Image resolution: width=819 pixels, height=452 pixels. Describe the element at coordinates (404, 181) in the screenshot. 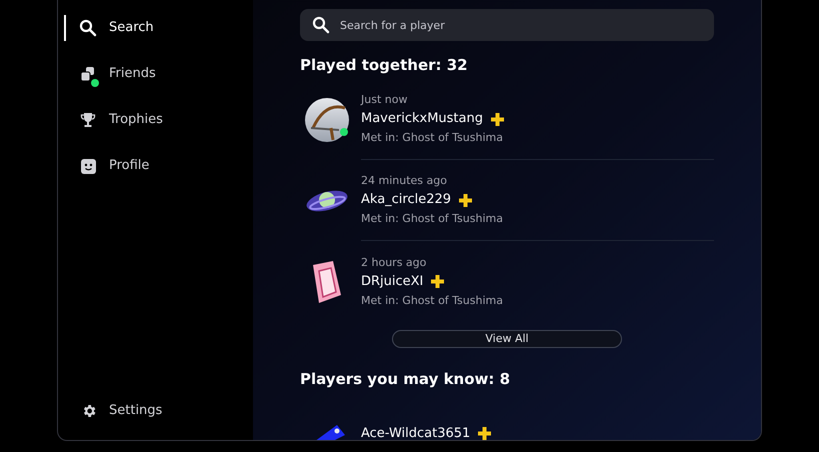

I see `played-time: 24 minutes ago` at that location.